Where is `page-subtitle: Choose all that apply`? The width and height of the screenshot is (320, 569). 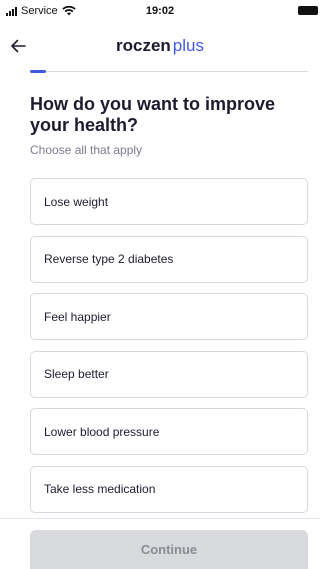
page-subtitle: Choose all that apply is located at coordinates (86, 150).